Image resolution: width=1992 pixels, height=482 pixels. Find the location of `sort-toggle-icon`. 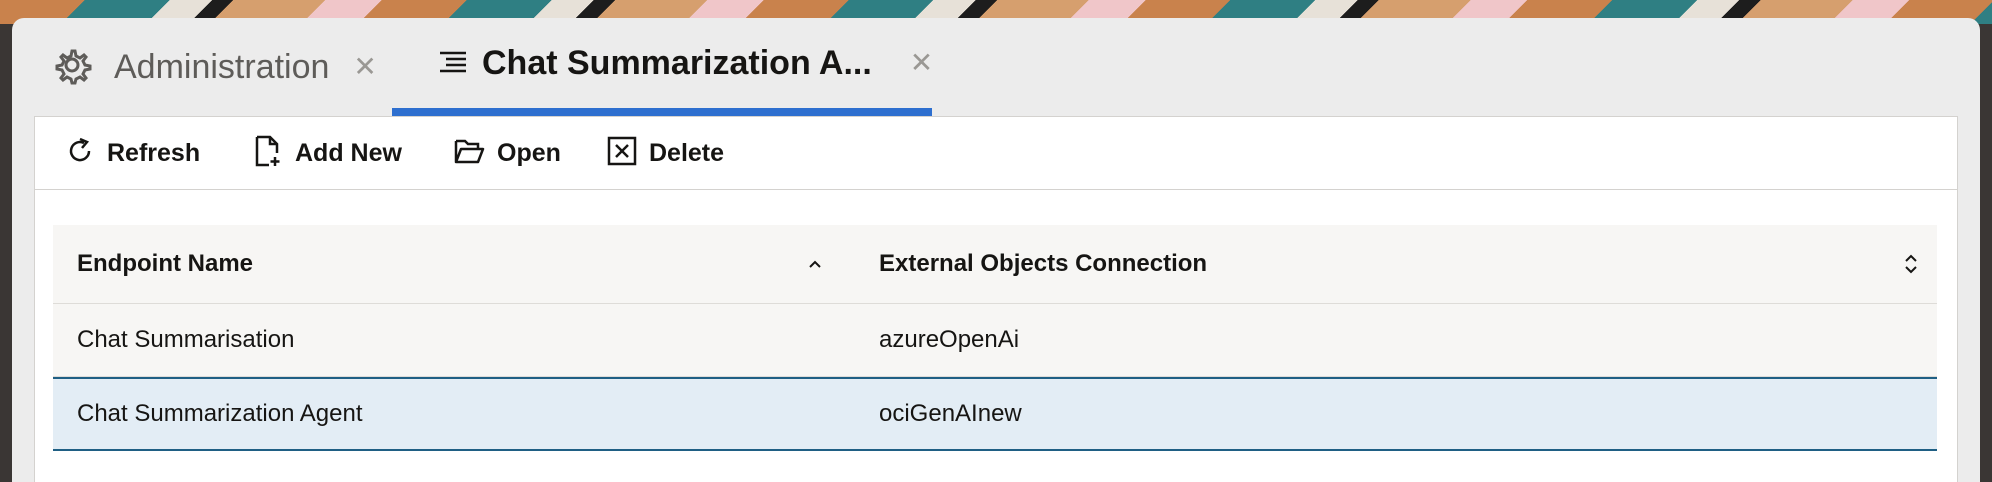

sort-toggle-icon is located at coordinates (1911, 264).